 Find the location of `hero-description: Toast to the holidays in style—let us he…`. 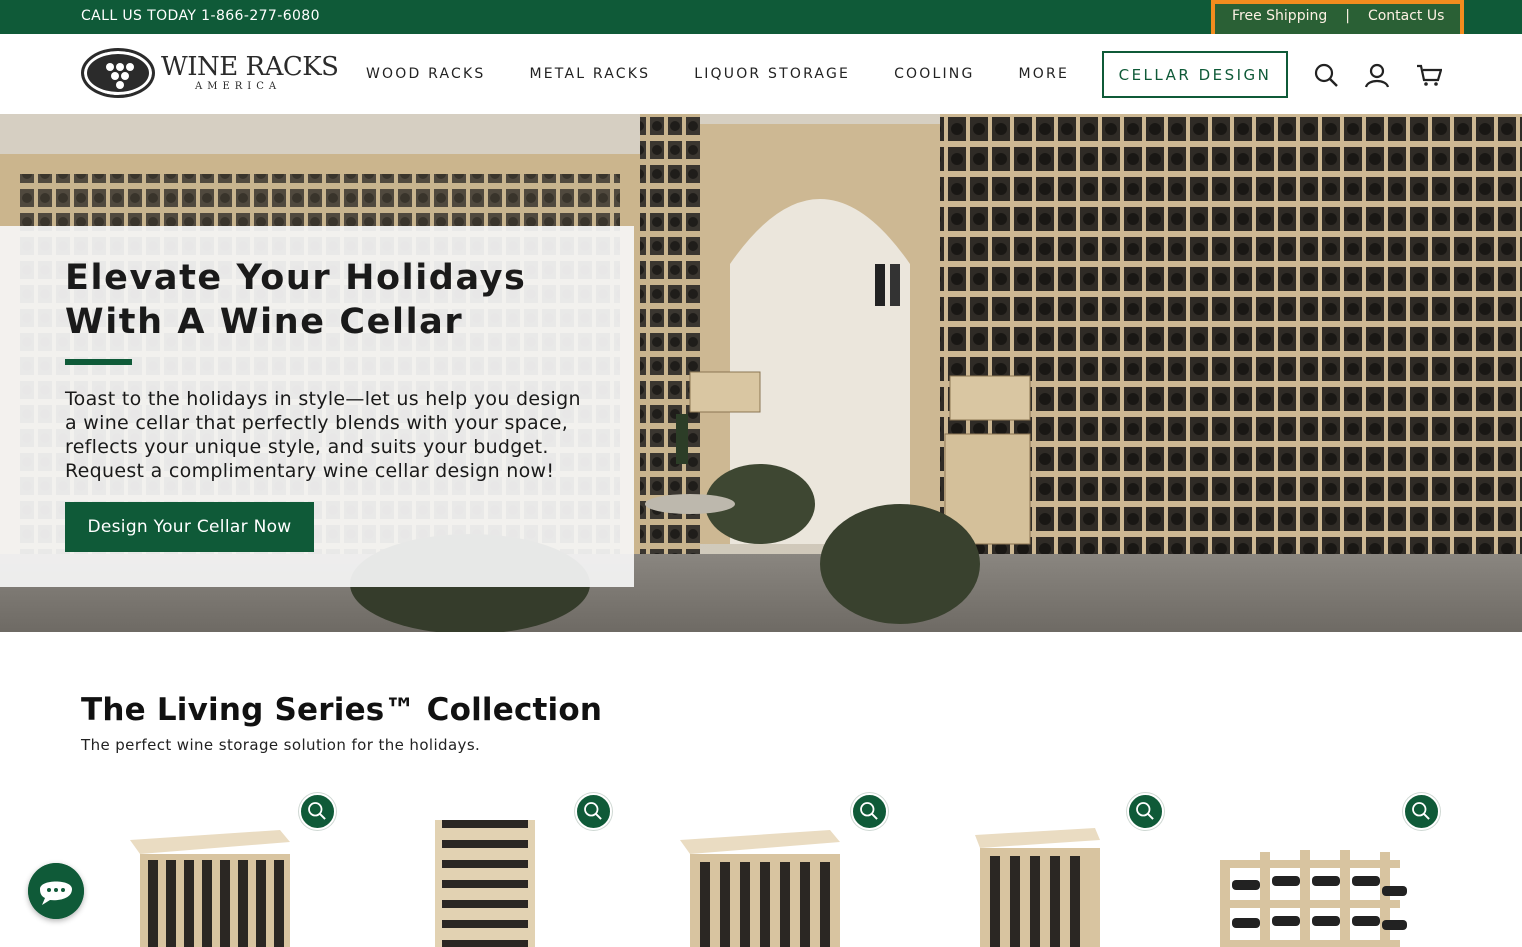

hero-description: Toast to the holidays in style—let us he… is located at coordinates (323, 435).